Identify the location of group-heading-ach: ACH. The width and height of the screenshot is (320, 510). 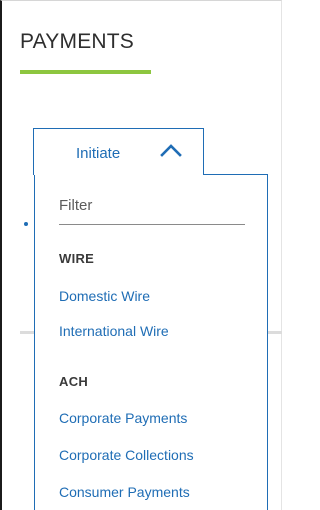
(74, 381).